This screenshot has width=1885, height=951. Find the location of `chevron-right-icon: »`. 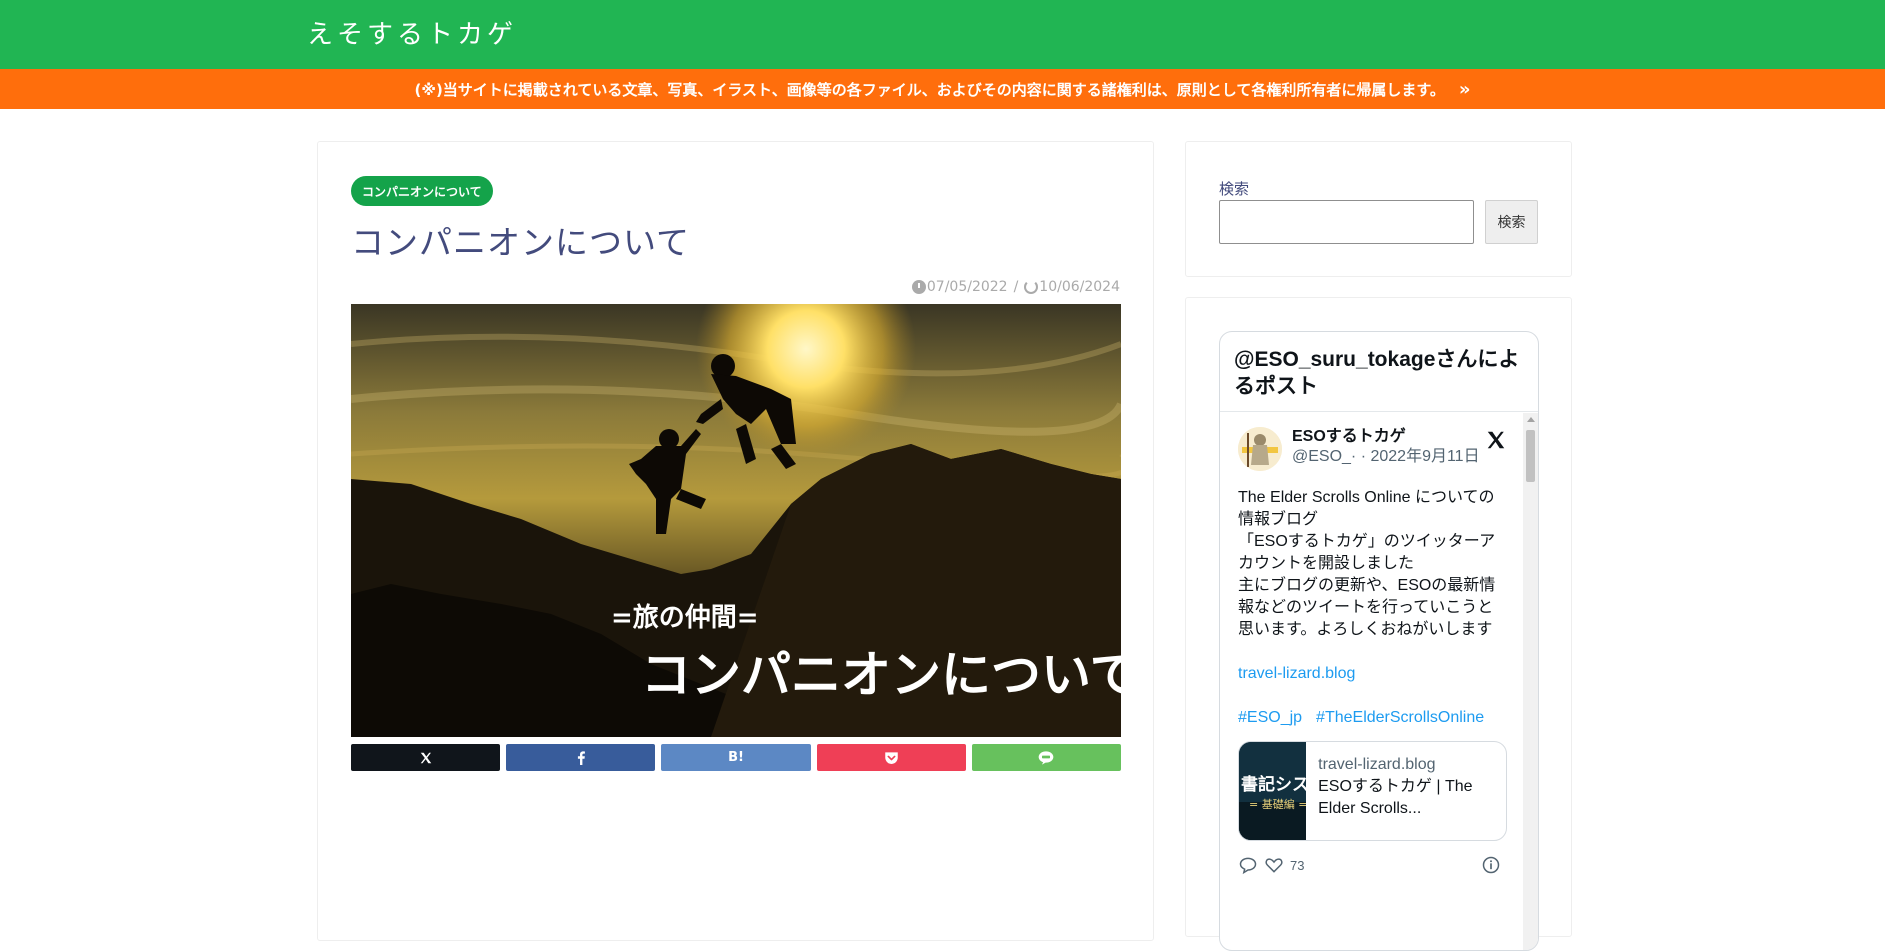

chevron-right-icon: » is located at coordinates (1464, 89).